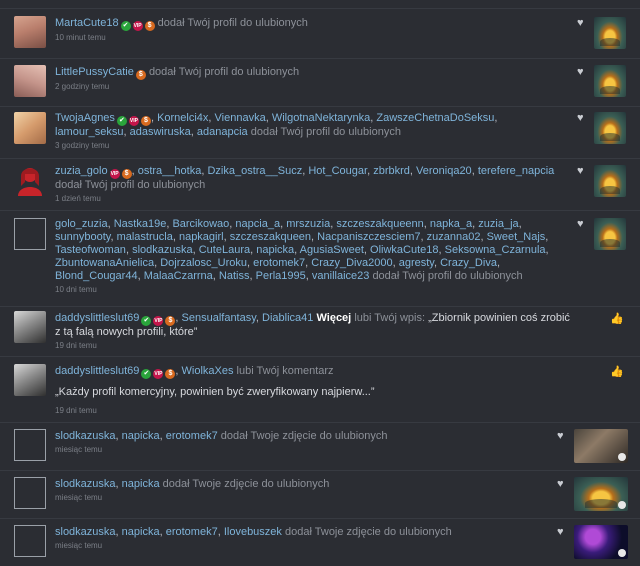  Describe the element at coordinates (495, 250) in the screenshot. I see `user-link: Seksowna_Czarnula` at that location.